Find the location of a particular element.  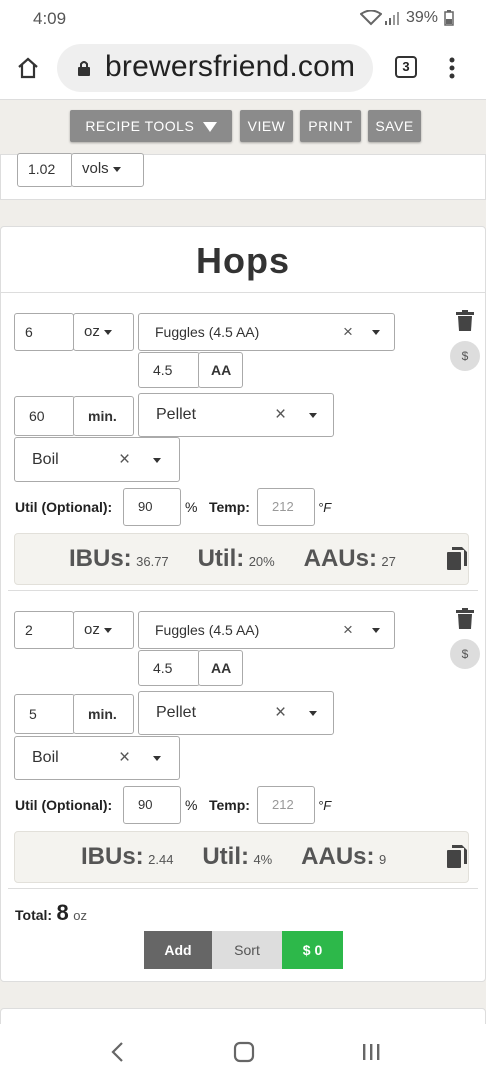

hop-time-unit: min. is located at coordinates (103, 416).